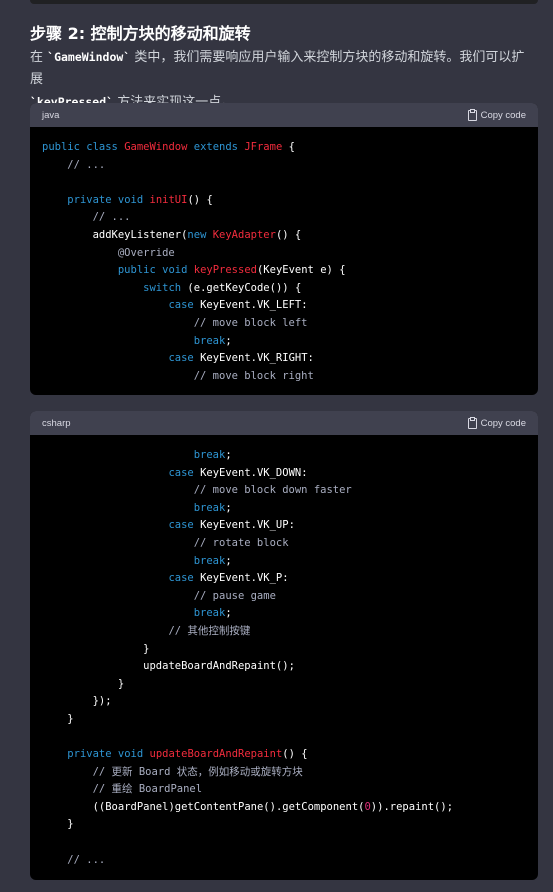 Image resolution: width=553 pixels, height=892 pixels. I want to click on section-heading: 步骤 2: 控制方块的移动和旋转, so click(140, 33).